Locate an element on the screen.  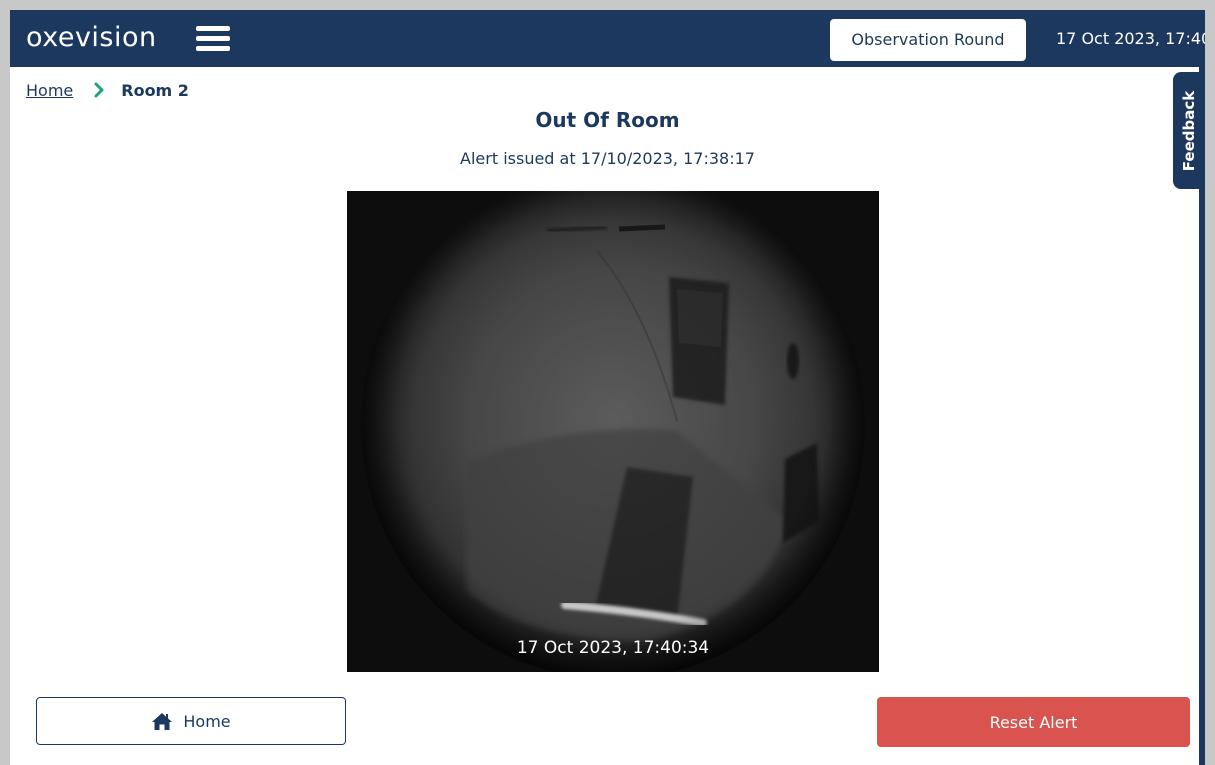
header-datetime: 17 Oct 2023, 17:40 is located at coordinates (1130, 38).